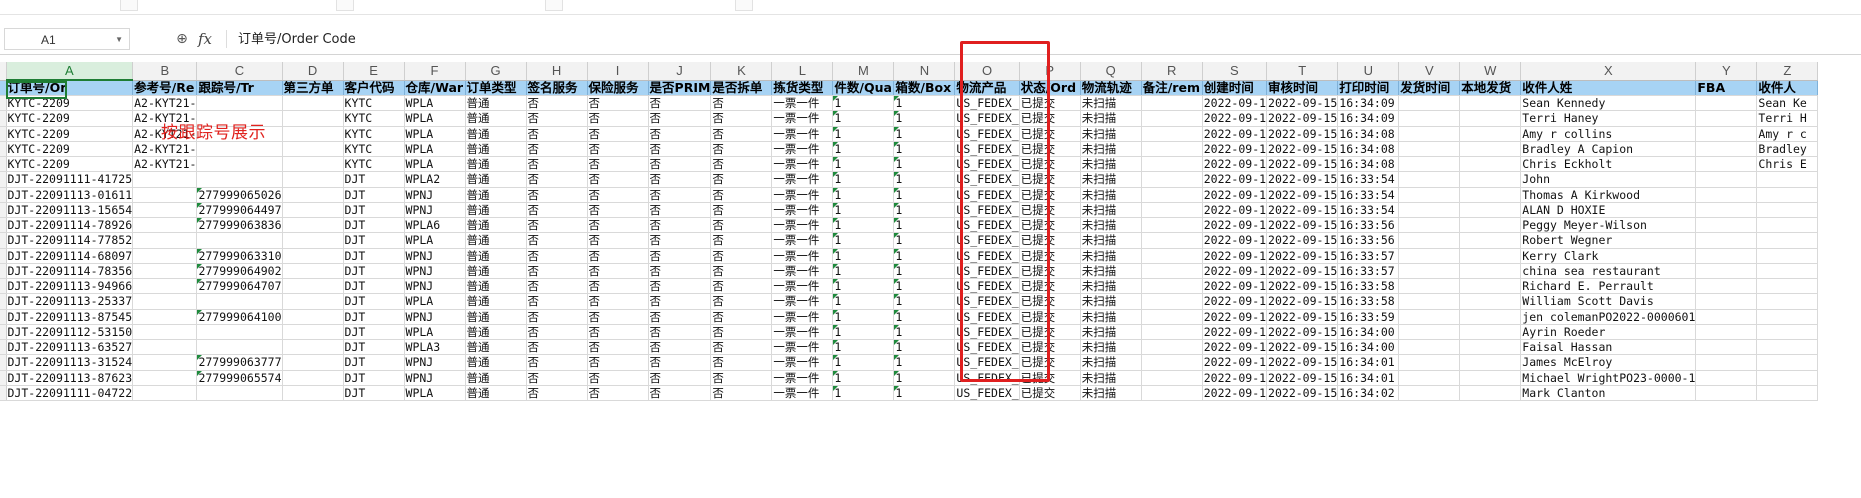  What do you see at coordinates (1368, 301) in the screenshot?
I see `table-cell: 16:33:58` at bounding box center [1368, 301].